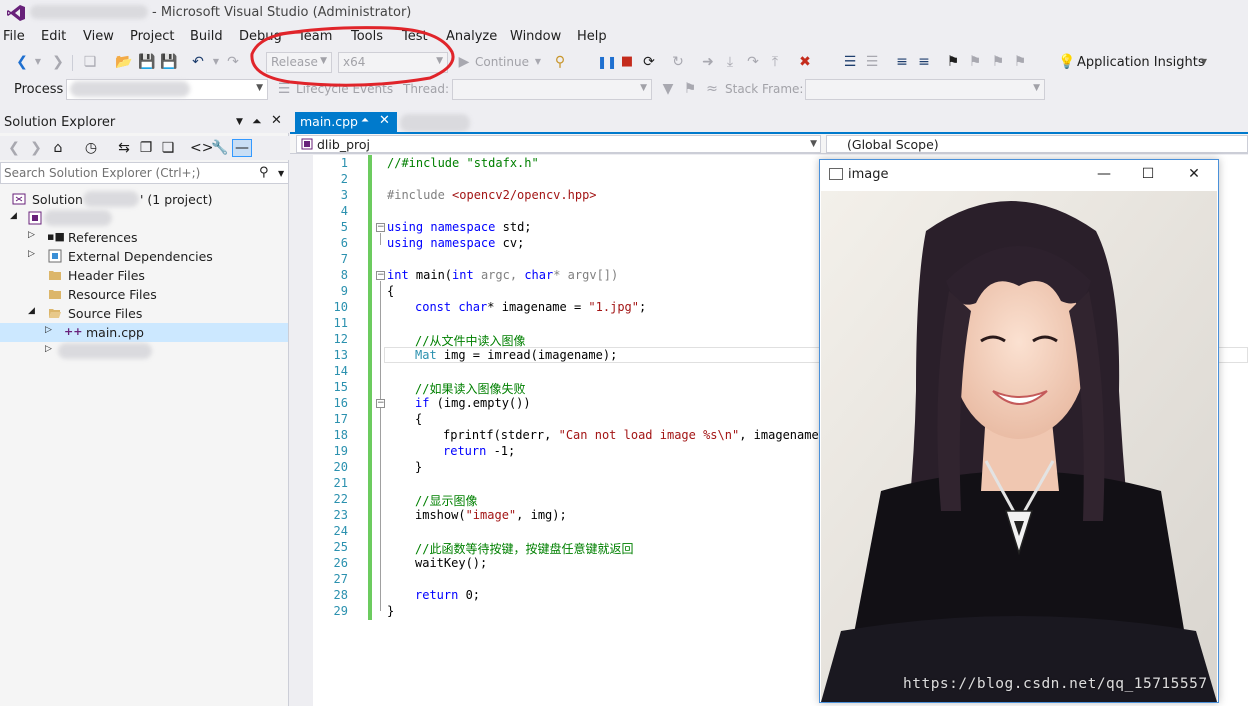  What do you see at coordinates (492, 195) in the screenshot?
I see `code-line-3: #include <opencv2/opencv.hpp>` at bounding box center [492, 195].